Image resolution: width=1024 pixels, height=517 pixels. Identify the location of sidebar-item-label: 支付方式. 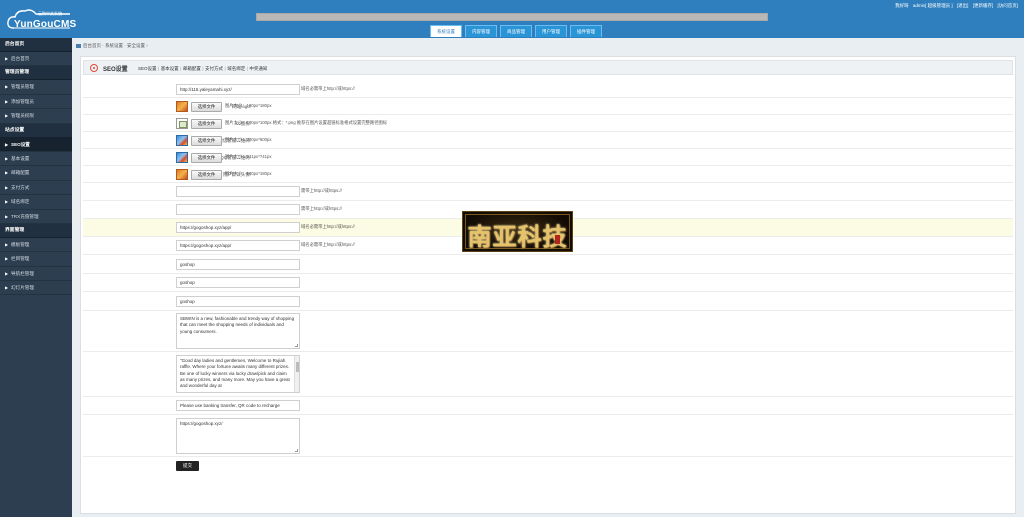
(20, 187).